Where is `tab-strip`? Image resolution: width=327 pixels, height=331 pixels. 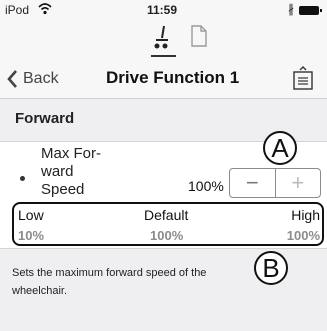
tab-strip is located at coordinates (163, 40).